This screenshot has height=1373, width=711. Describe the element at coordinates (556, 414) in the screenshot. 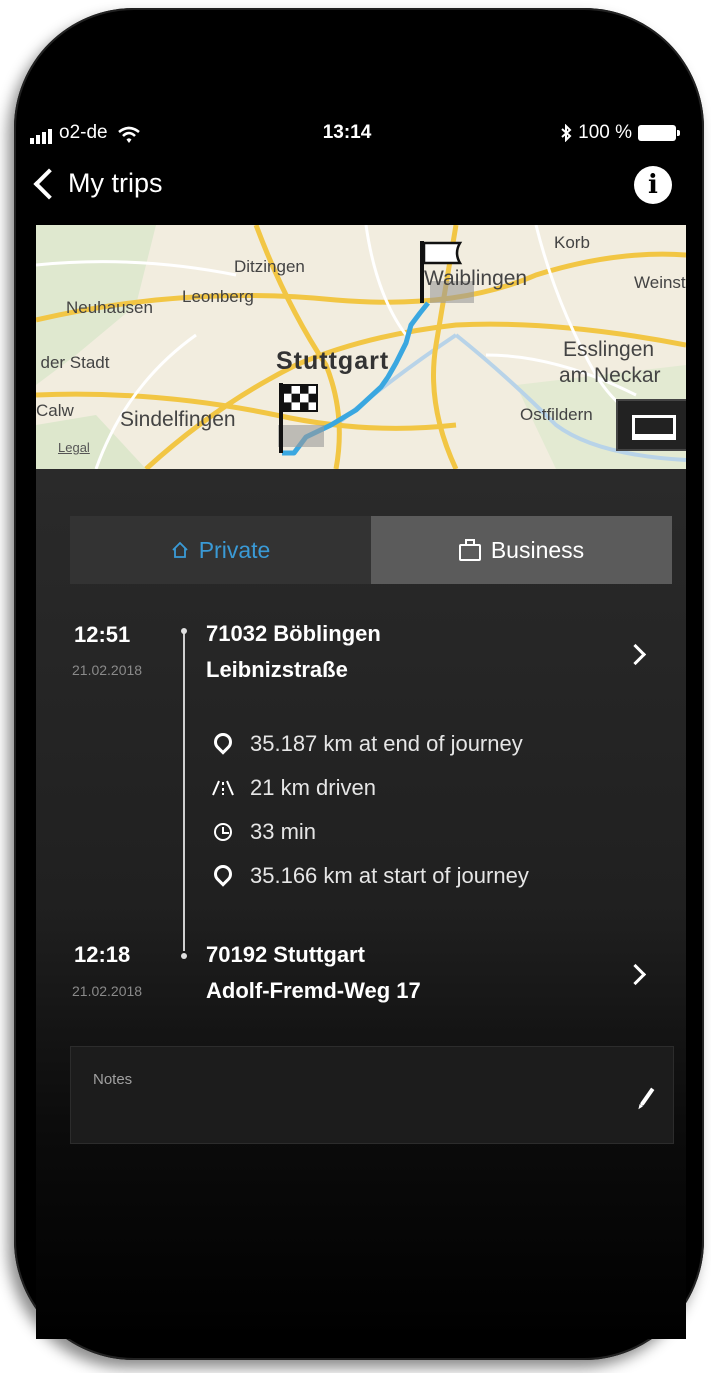

I see `map-label: Ostfildern` at that location.